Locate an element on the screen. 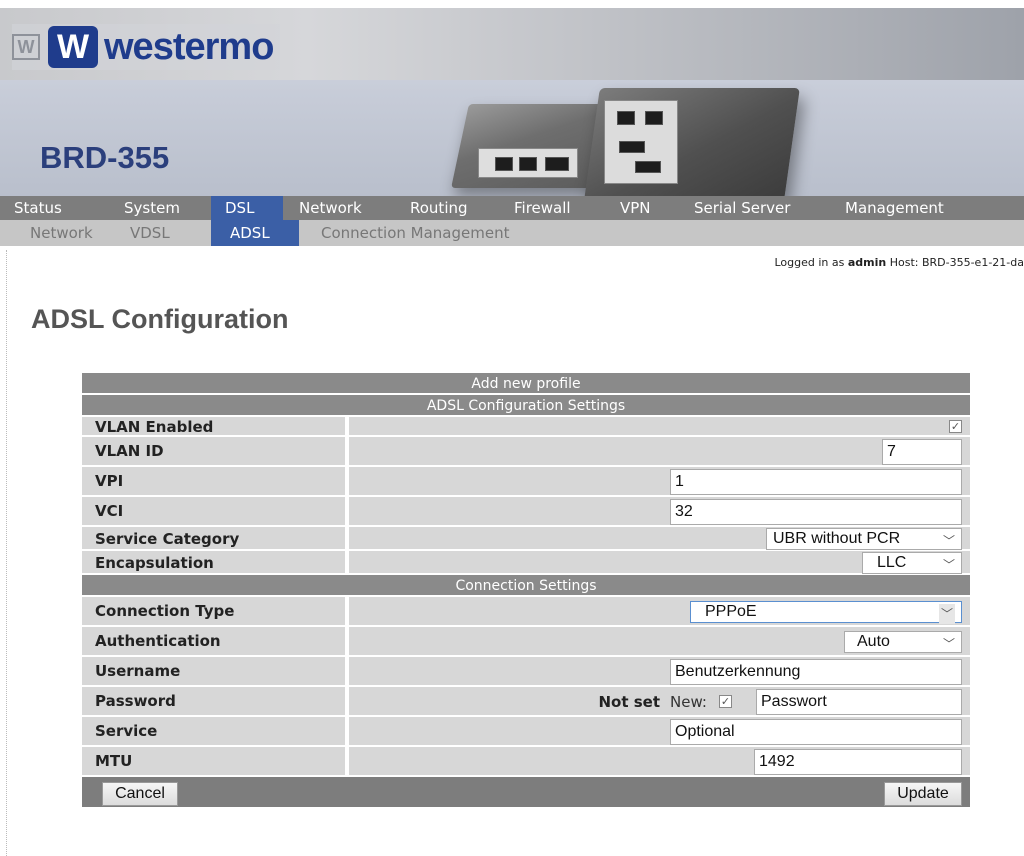 Image resolution: width=1024 pixels, height=856 pixels. vpi-input: 1 is located at coordinates (816, 482).